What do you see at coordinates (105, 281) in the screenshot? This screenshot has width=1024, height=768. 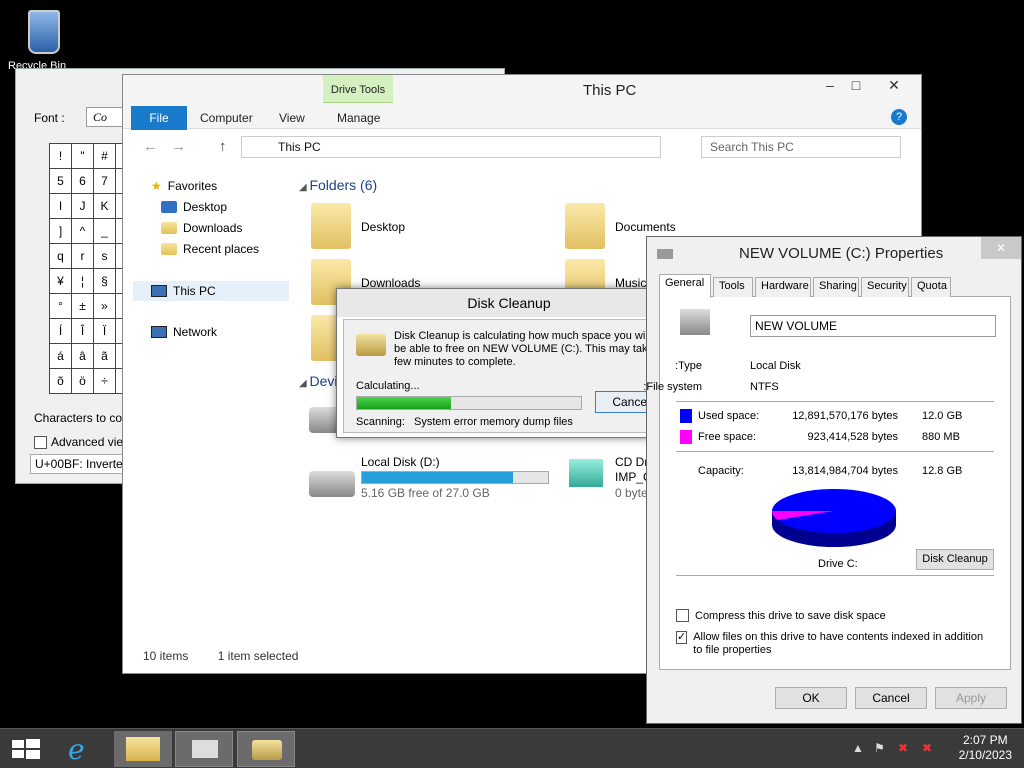 I see `character-cell: §` at bounding box center [105, 281].